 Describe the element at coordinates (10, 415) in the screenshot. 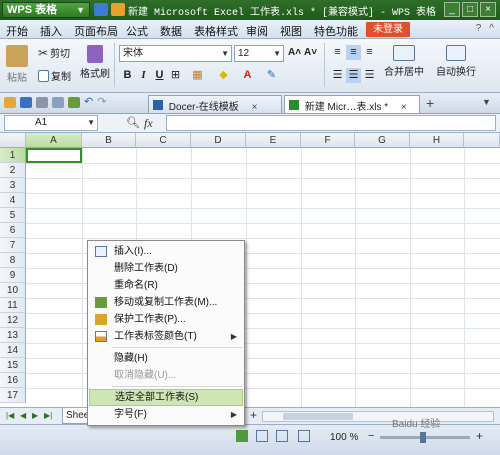

I see `first-sheet-icon: |◀` at that location.